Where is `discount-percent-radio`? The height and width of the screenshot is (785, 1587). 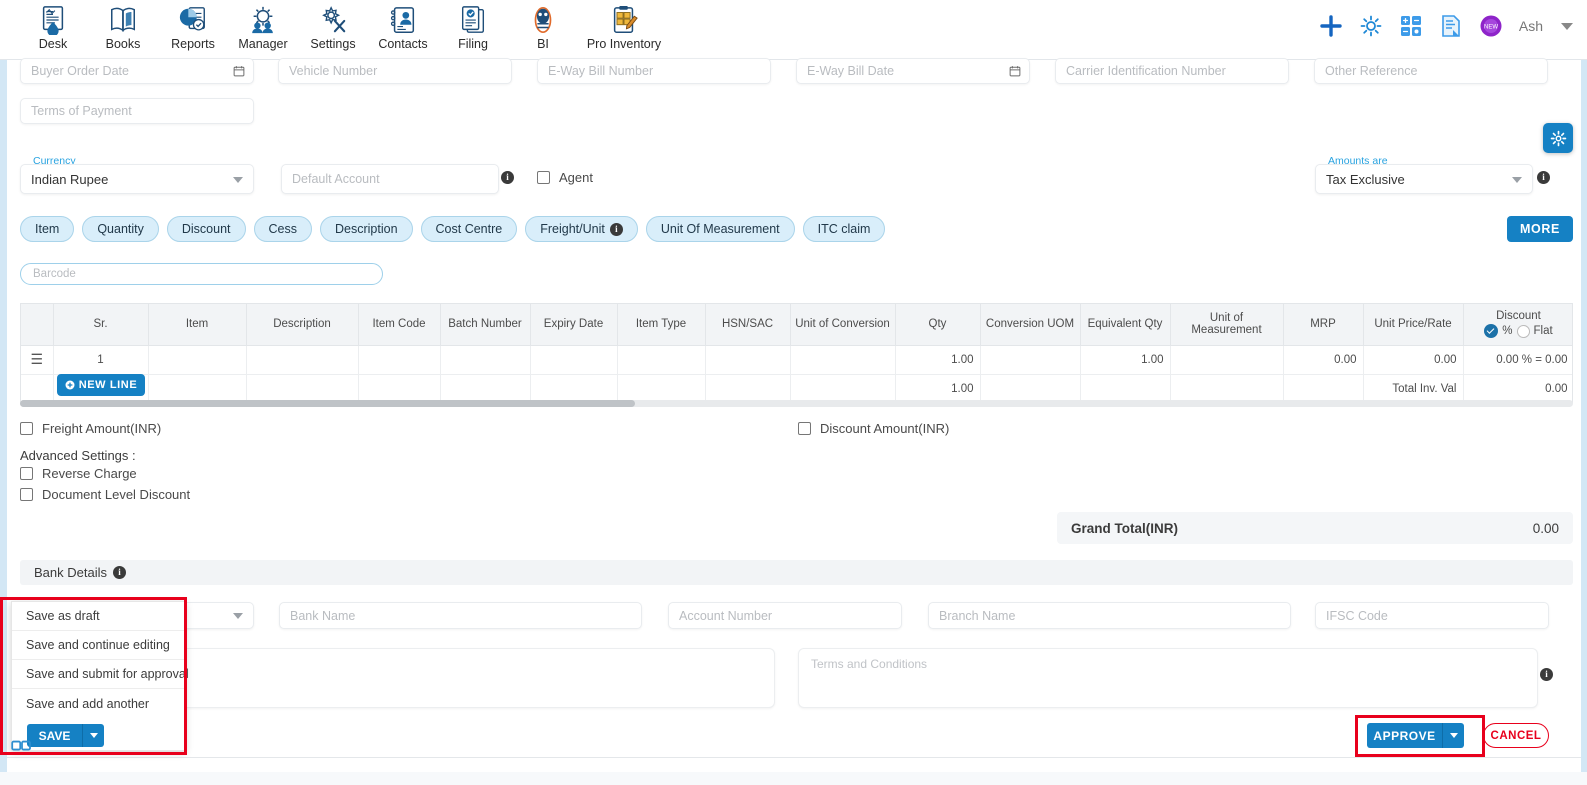
discount-percent-radio is located at coordinates (1491, 331).